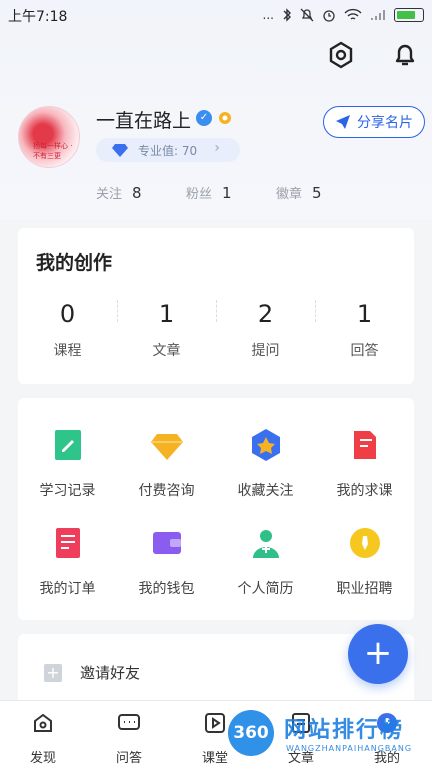 This screenshot has width=432, height=769. Describe the element at coordinates (364, 351) in the screenshot. I see `works-answers-label: 回答` at that location.